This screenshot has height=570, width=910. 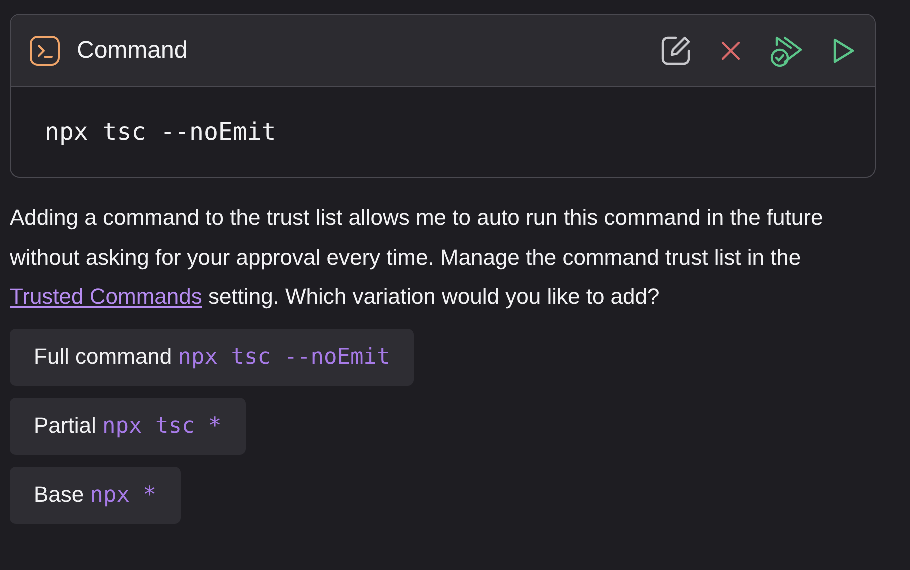 I want to click on terminal-icon, so click(x=45, y=50).